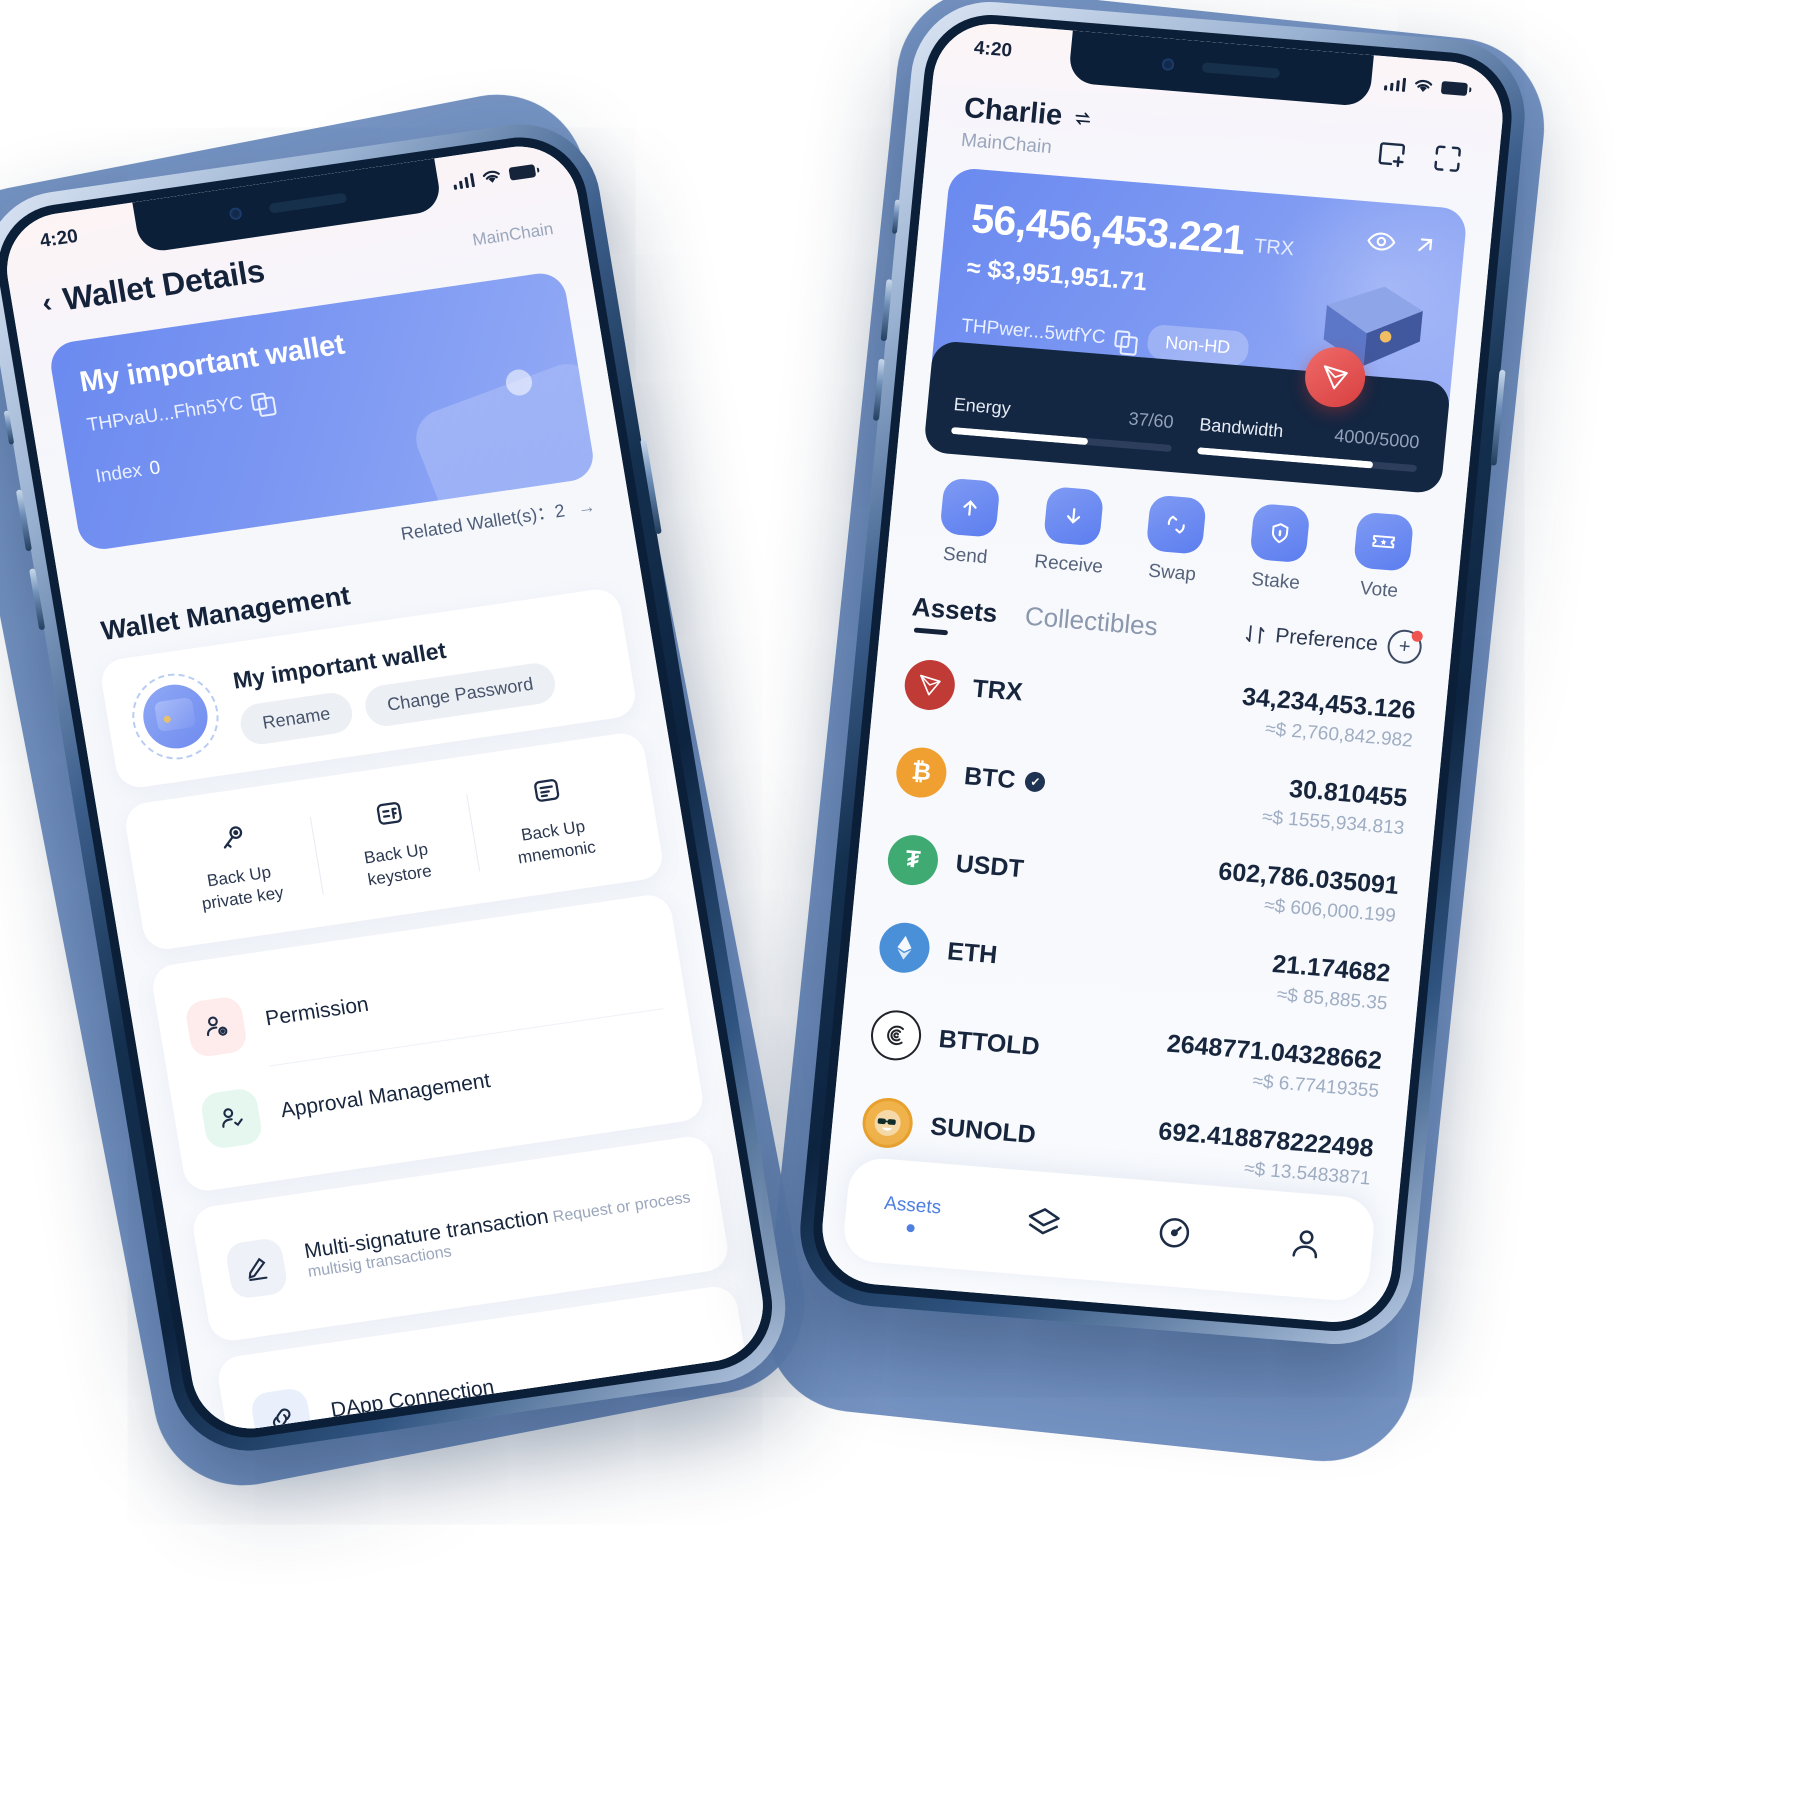  I want to click on action-swap: Swap, so click(1175, 541).